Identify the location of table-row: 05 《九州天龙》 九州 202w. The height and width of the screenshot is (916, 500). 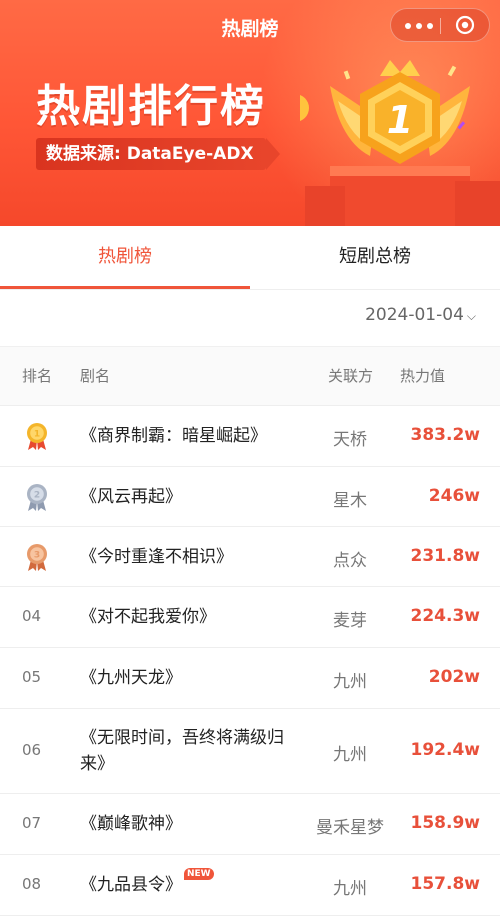
(250, 678).